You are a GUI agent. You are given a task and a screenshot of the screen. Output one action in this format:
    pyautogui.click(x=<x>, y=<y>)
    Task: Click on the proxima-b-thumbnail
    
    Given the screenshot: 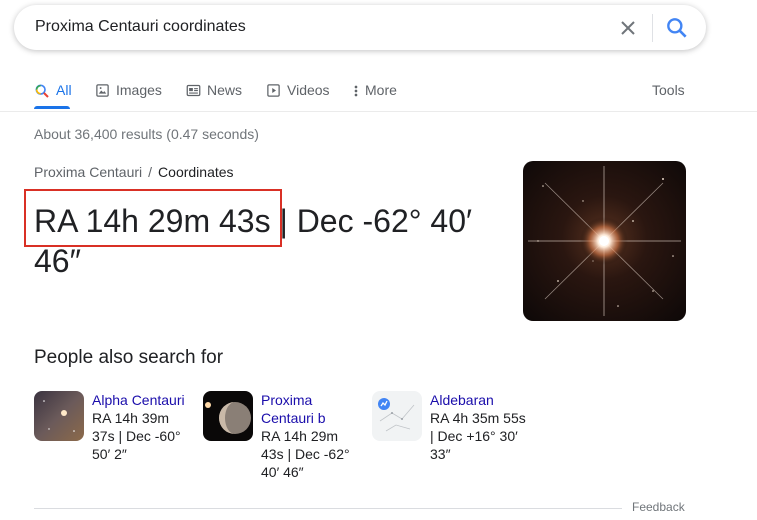 What is the action you would take?
    pyautogui.click(x=228, y=416)
    